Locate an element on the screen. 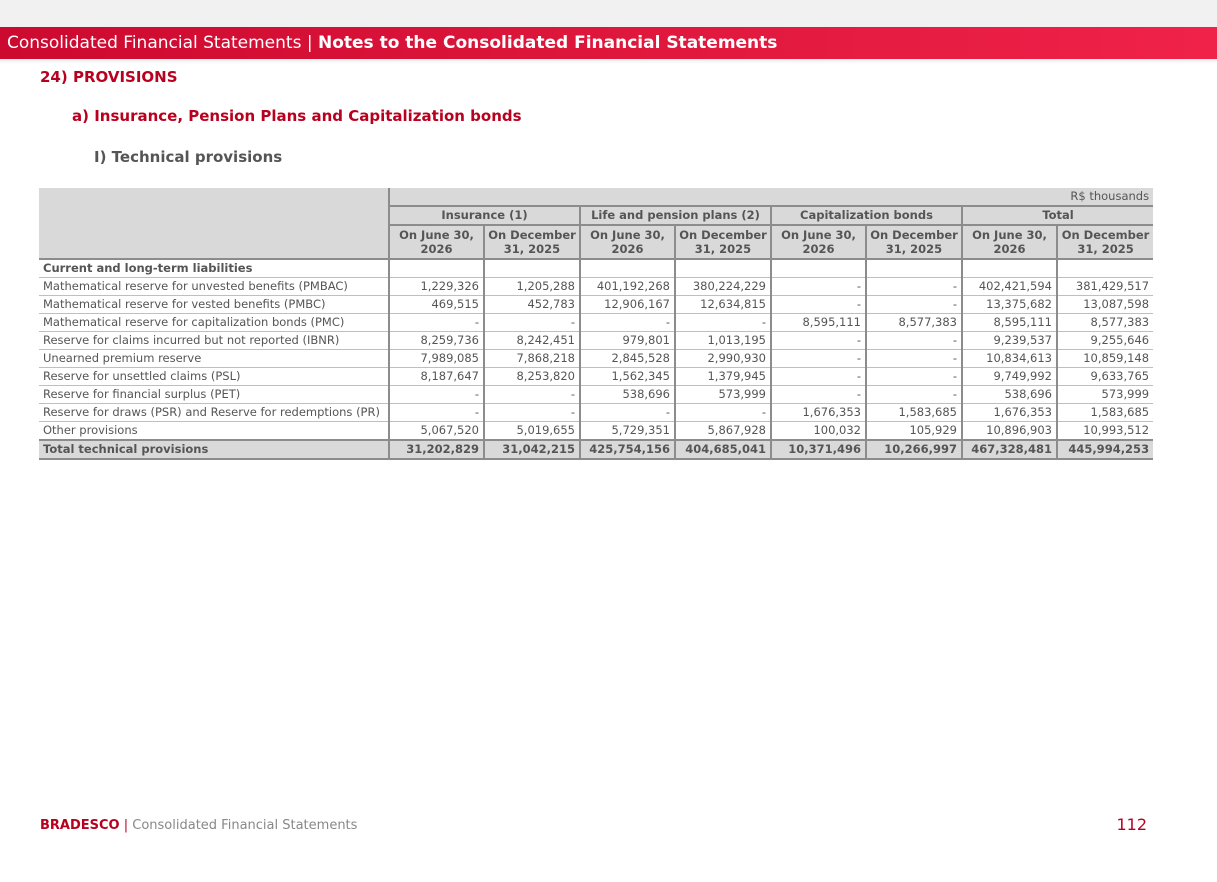  top-band is located at coordinates (608, 13).